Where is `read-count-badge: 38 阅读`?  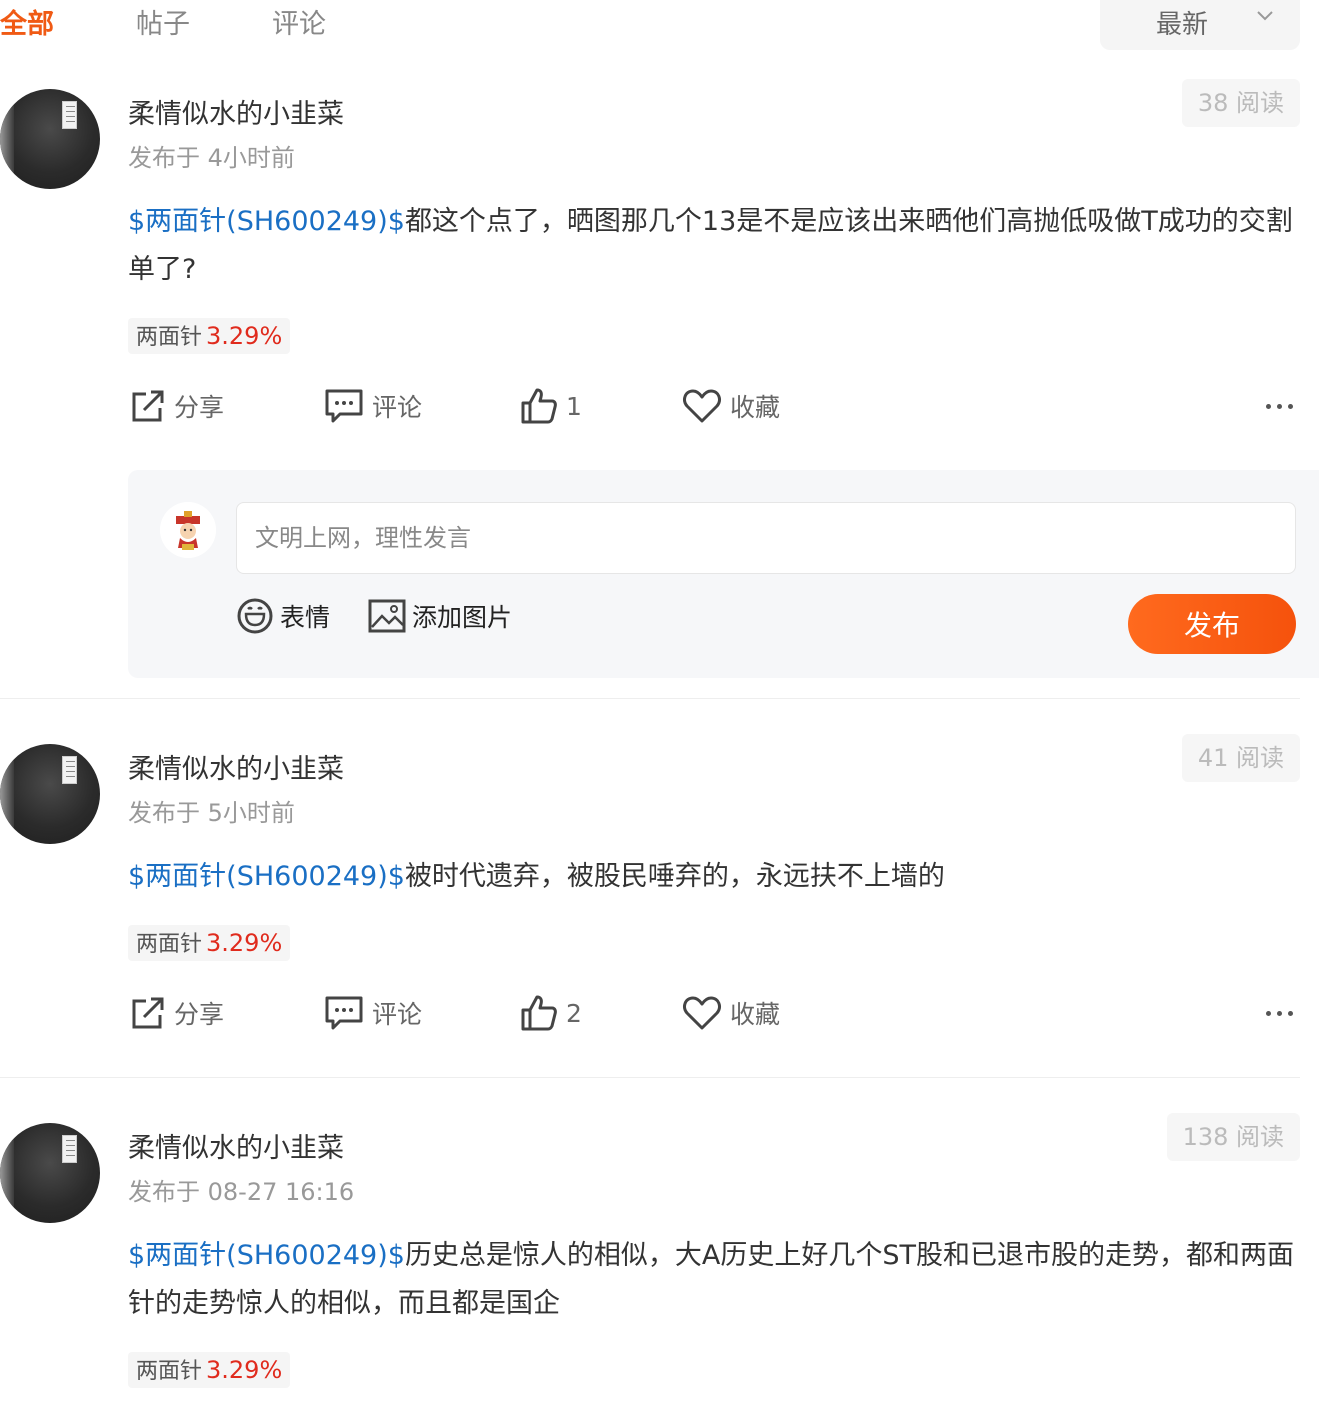
read-count-badge: 38 阅读 is located at coordinates (1240, 103).